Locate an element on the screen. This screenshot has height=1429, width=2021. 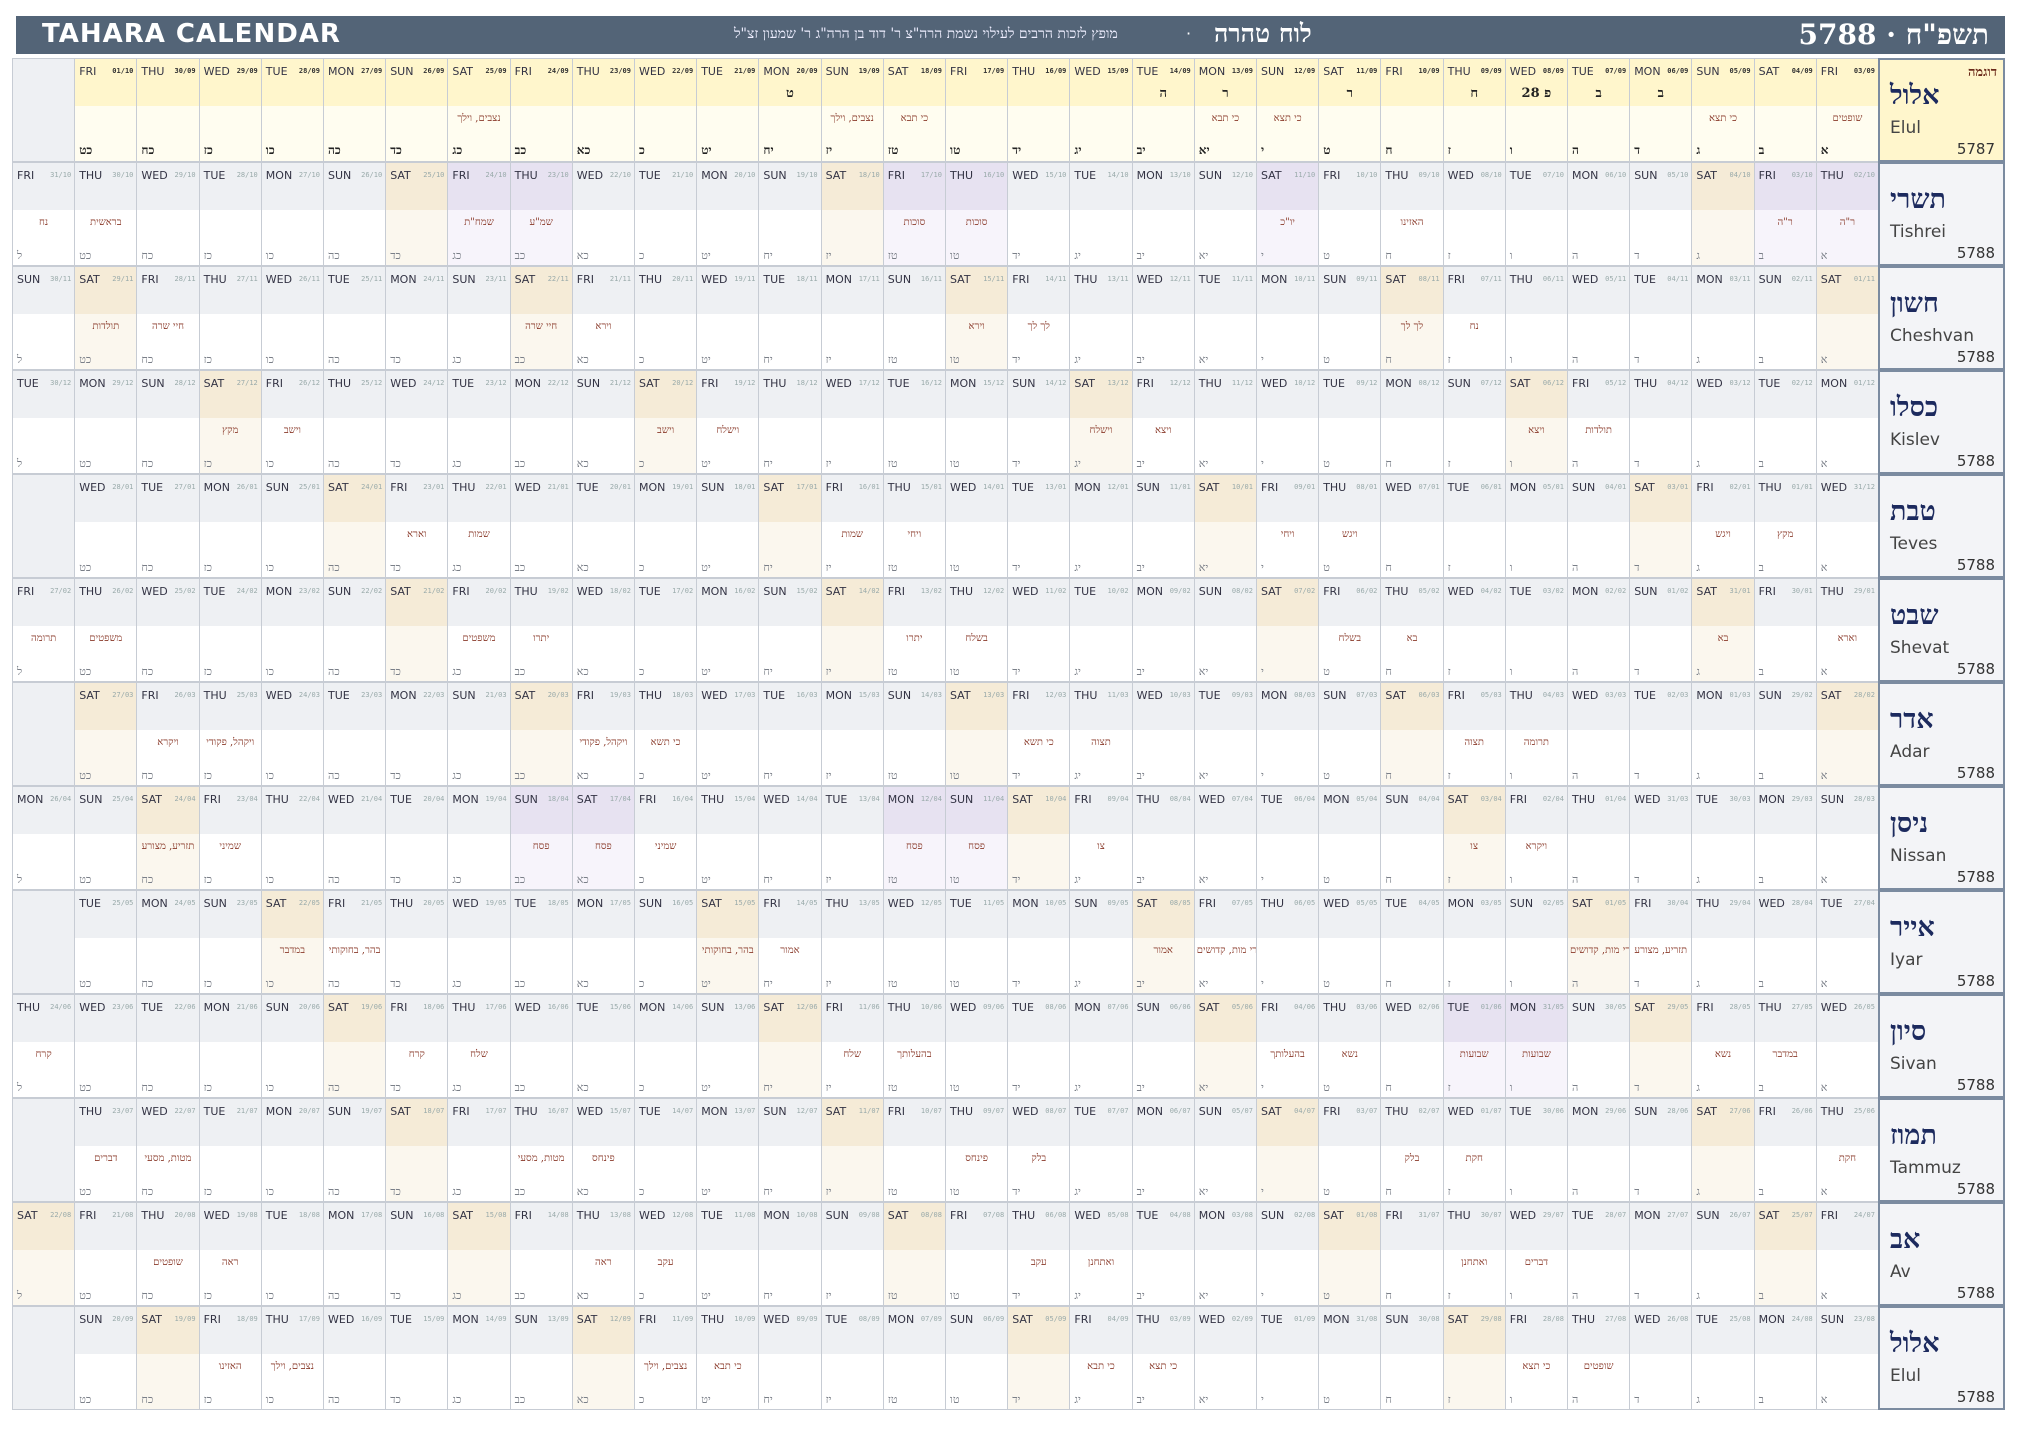
day-cell: MON 26/01 כז is located at coordinates (230, 526).